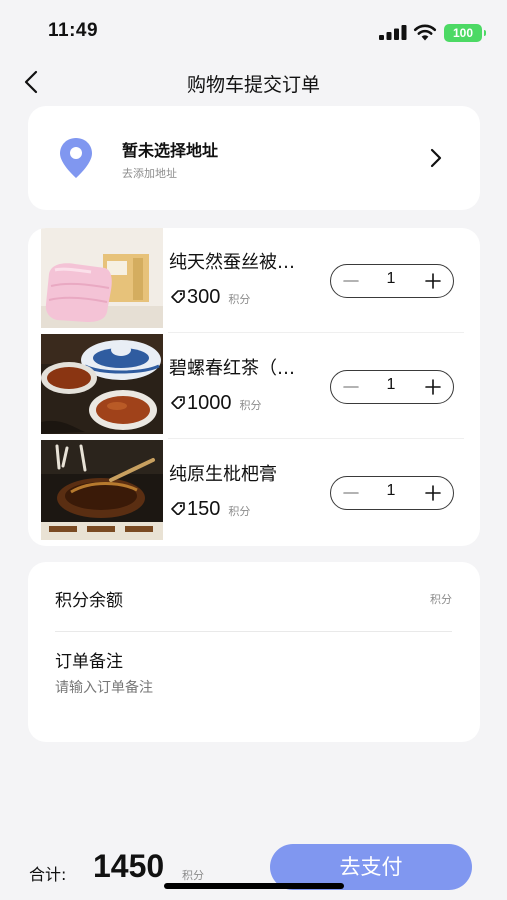 The width and height of the screenshot is (507, 900). Describe the element at coordinates (436, 158) in the screenshot. I see `chevron-right-icon` at that location.